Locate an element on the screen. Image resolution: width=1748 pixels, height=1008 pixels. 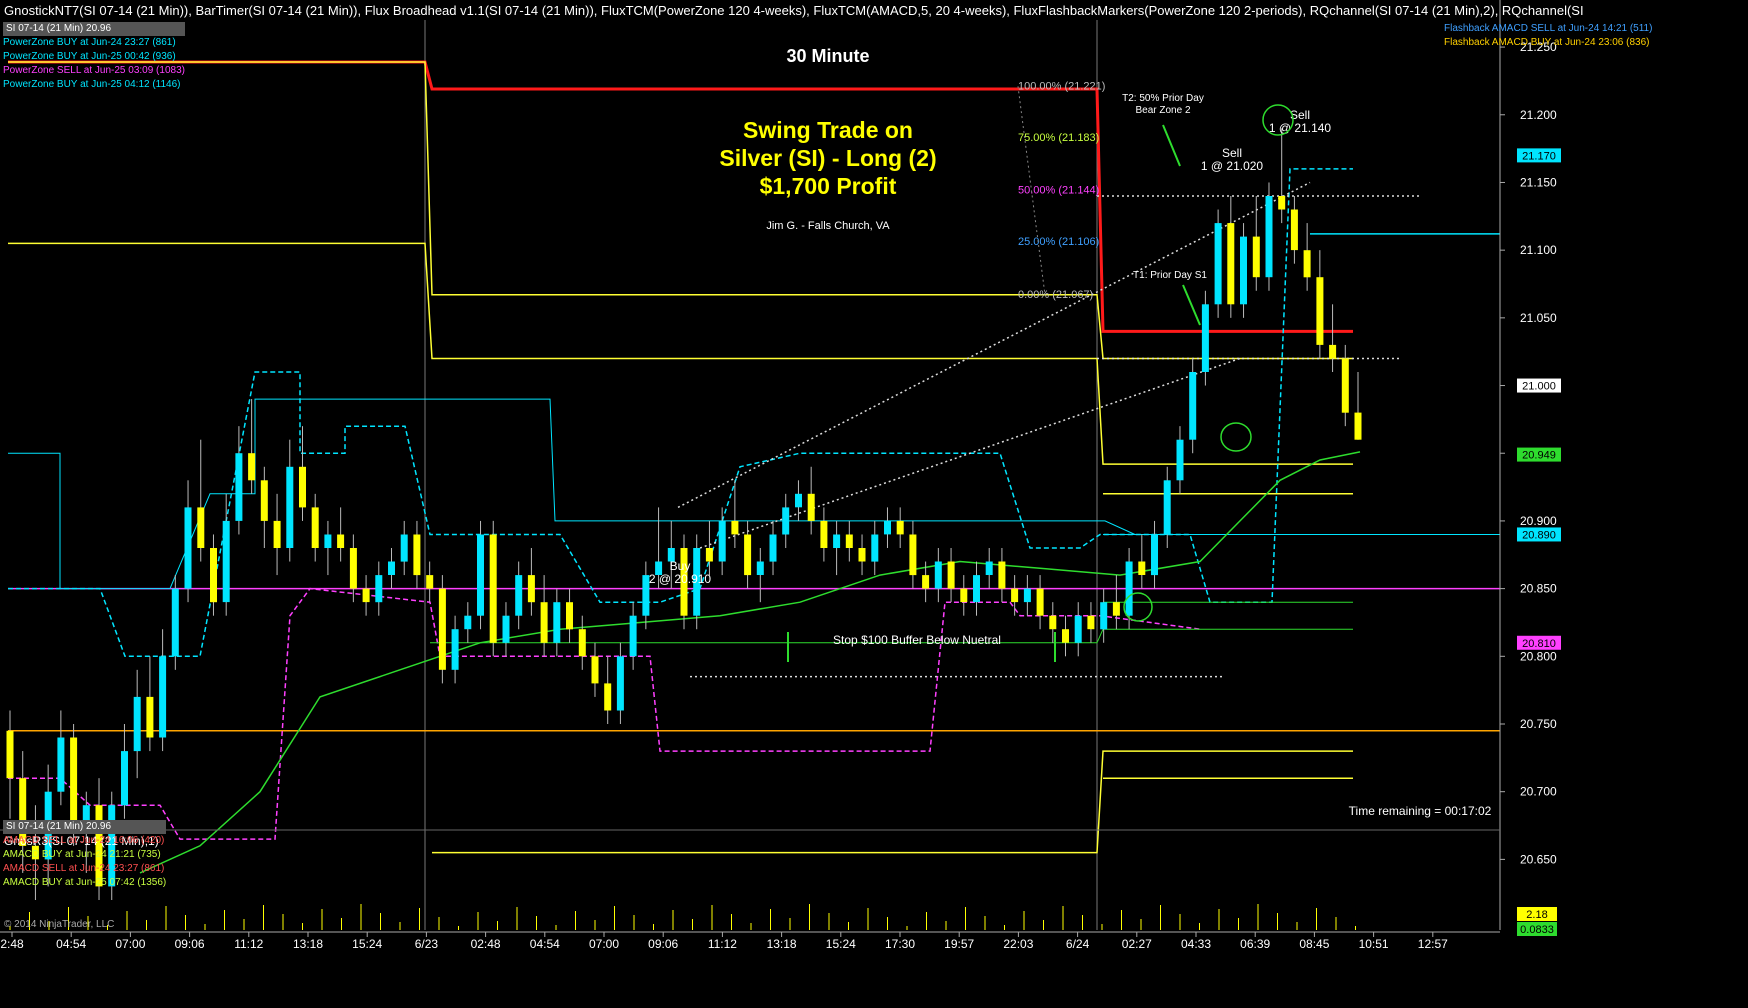
time-tick-13: 13:18 is located at coordinates (782, 944).